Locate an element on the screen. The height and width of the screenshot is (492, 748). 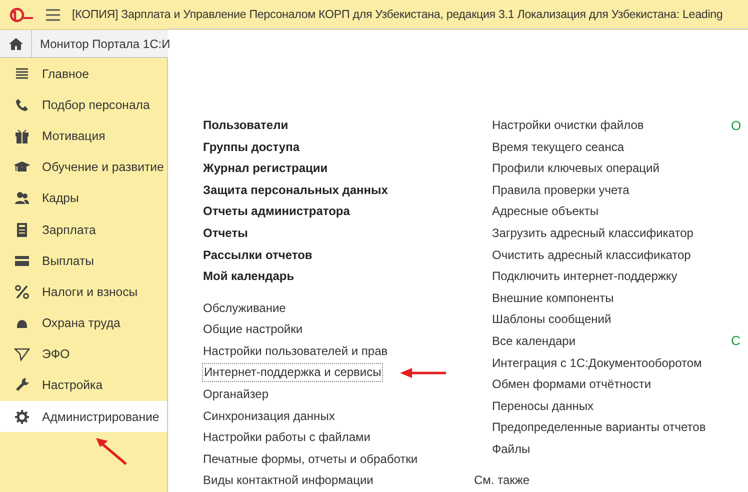
sidebar-item: Главное is located at coordinates (83, 74).